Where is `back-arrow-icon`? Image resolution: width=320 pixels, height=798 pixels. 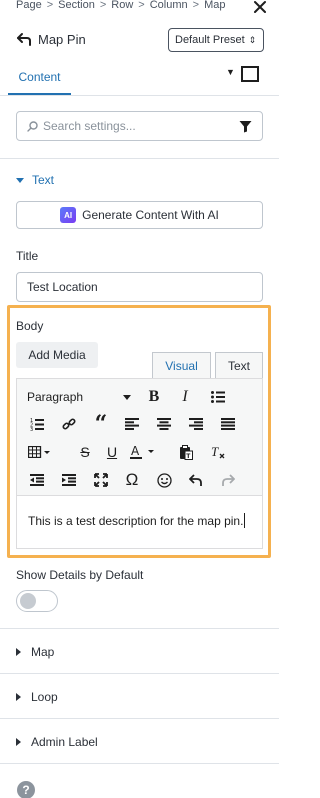
back-arrow-icon is located at coordinates (24, 39).